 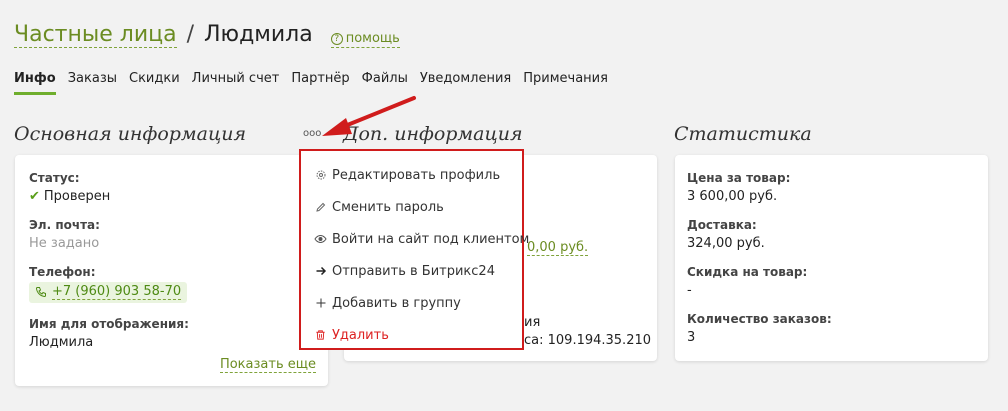 I want to click on show-more-link: Показать еще, so click(x=267, y=365).